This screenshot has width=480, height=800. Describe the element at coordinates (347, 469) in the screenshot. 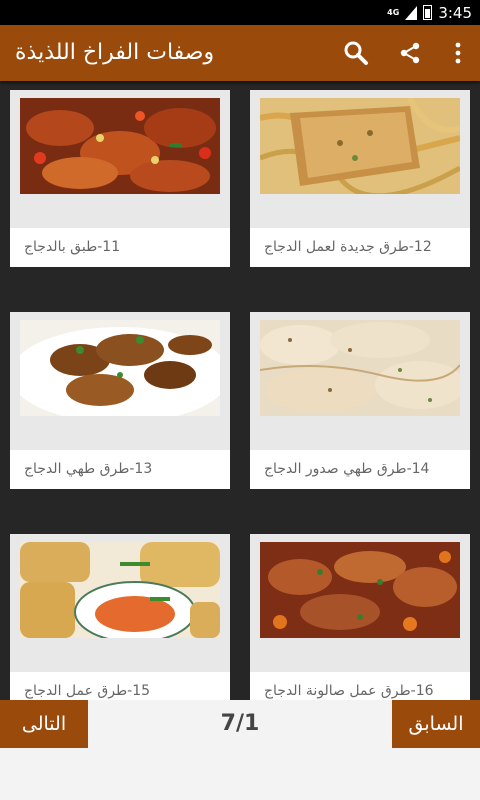

I see `recipe-title: 14-طرق طهي صدور الدجاج` at that location.